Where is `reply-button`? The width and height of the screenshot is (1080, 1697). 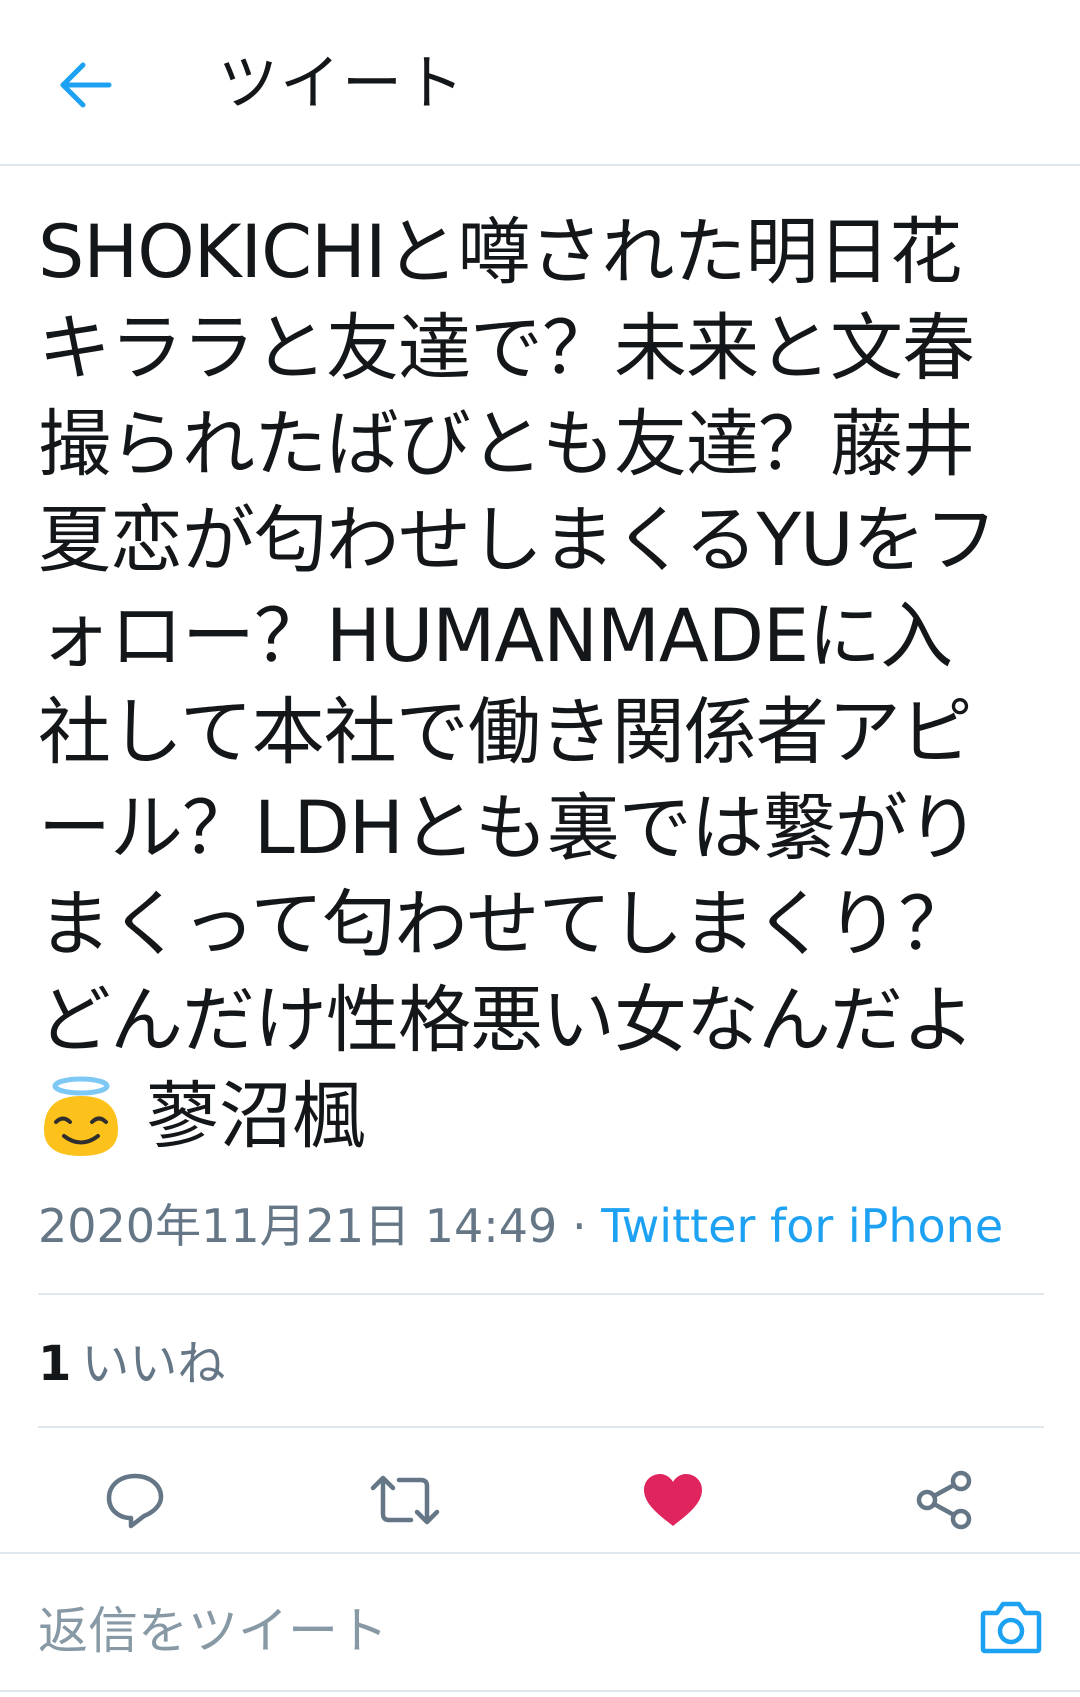
reply-button is located at coordinates (135, 1500).